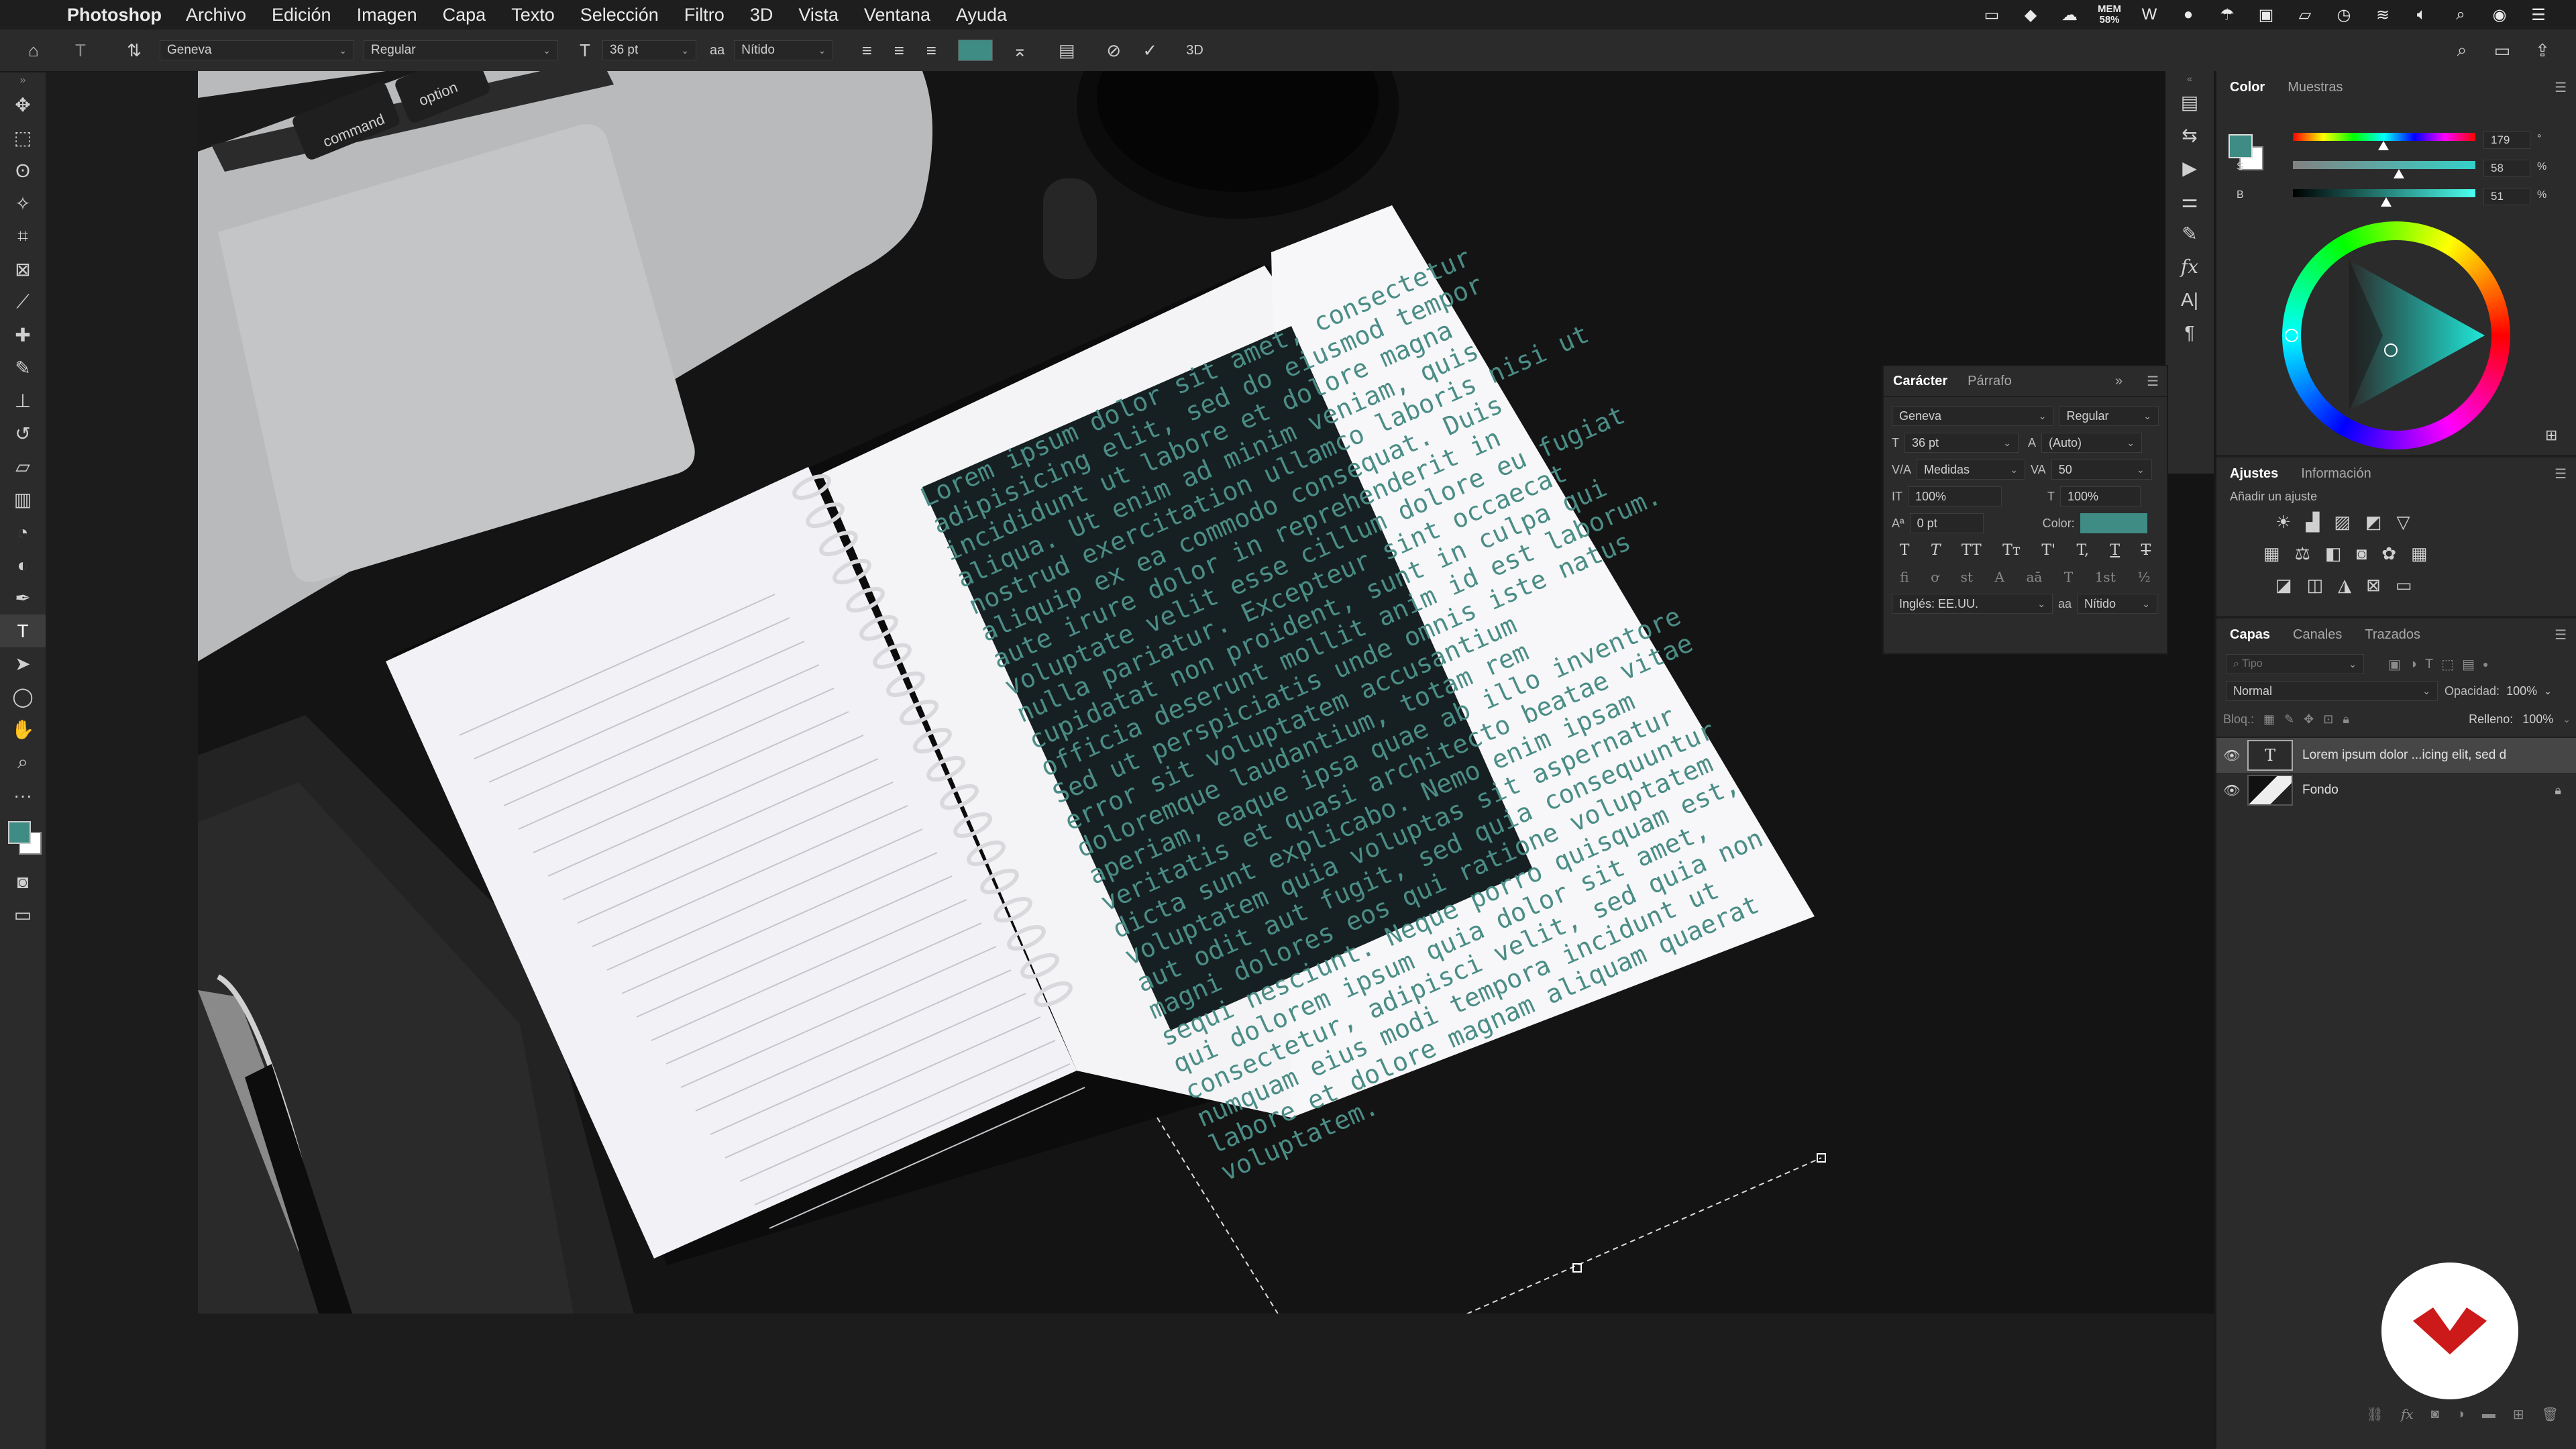 The image size is (2576, 1449). I want to click on brightness-slider-thumb, so click(2386, 202).